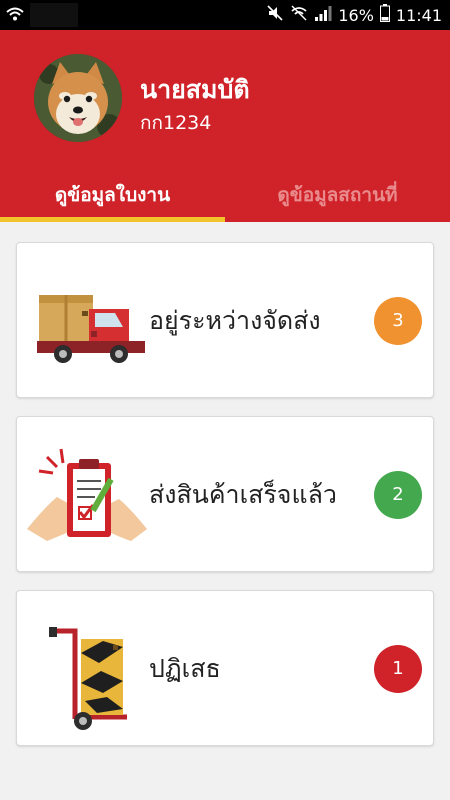  What do you see at coordinates (87, 321) in the screenshot?
I see `delivery-truck-icon` at bounding box center [87, 321].